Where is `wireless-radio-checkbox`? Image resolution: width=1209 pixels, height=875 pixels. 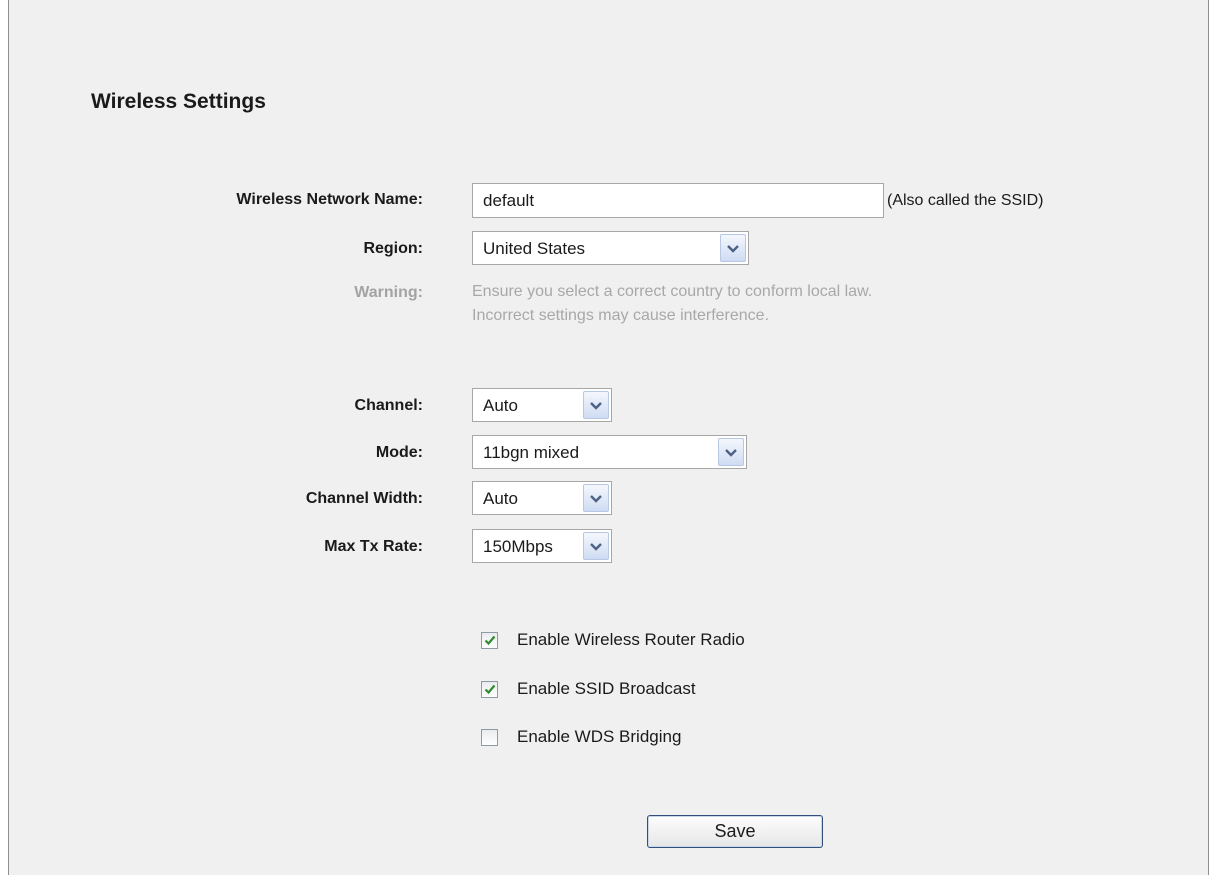
wireless-radio-checkbox is located at coordinates (489, 640).